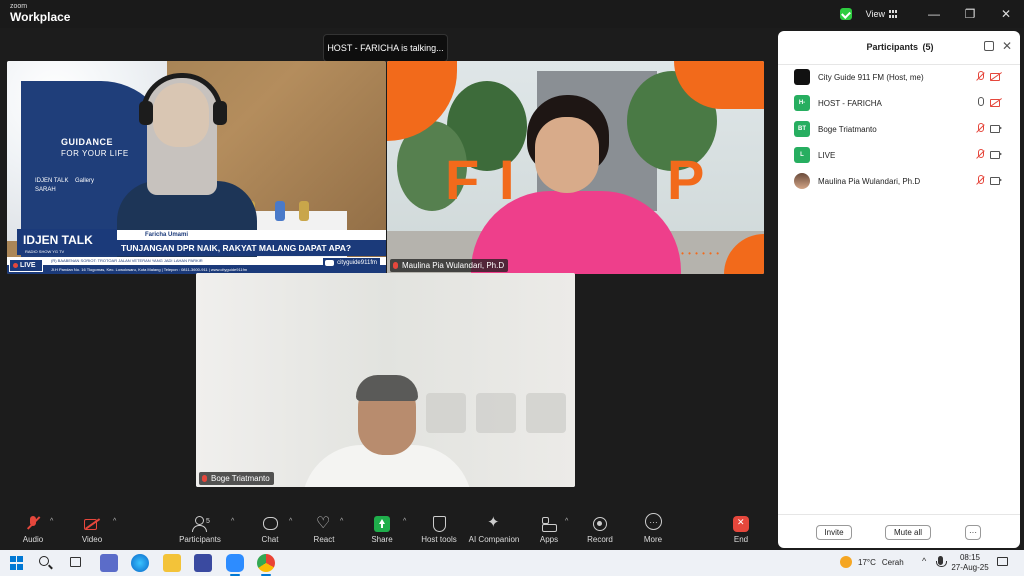  What do you see at coordinates (385, 380) in the screenshot?
I see `video-tile-boge: Boge Triatmanto` at bounding box center [385, 380].